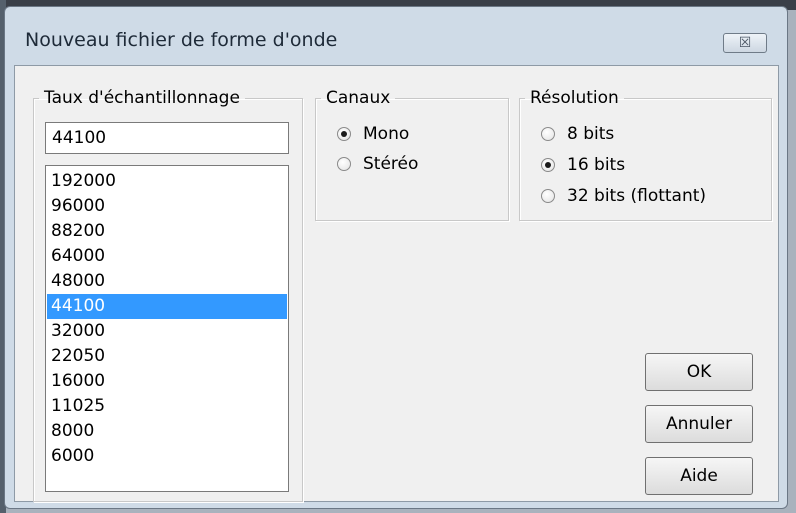 The image size is (796, 513). Describe the element at coordinates (167, 306) in the screenshot. I see `sample-rate-list-item: 44100` at that location.